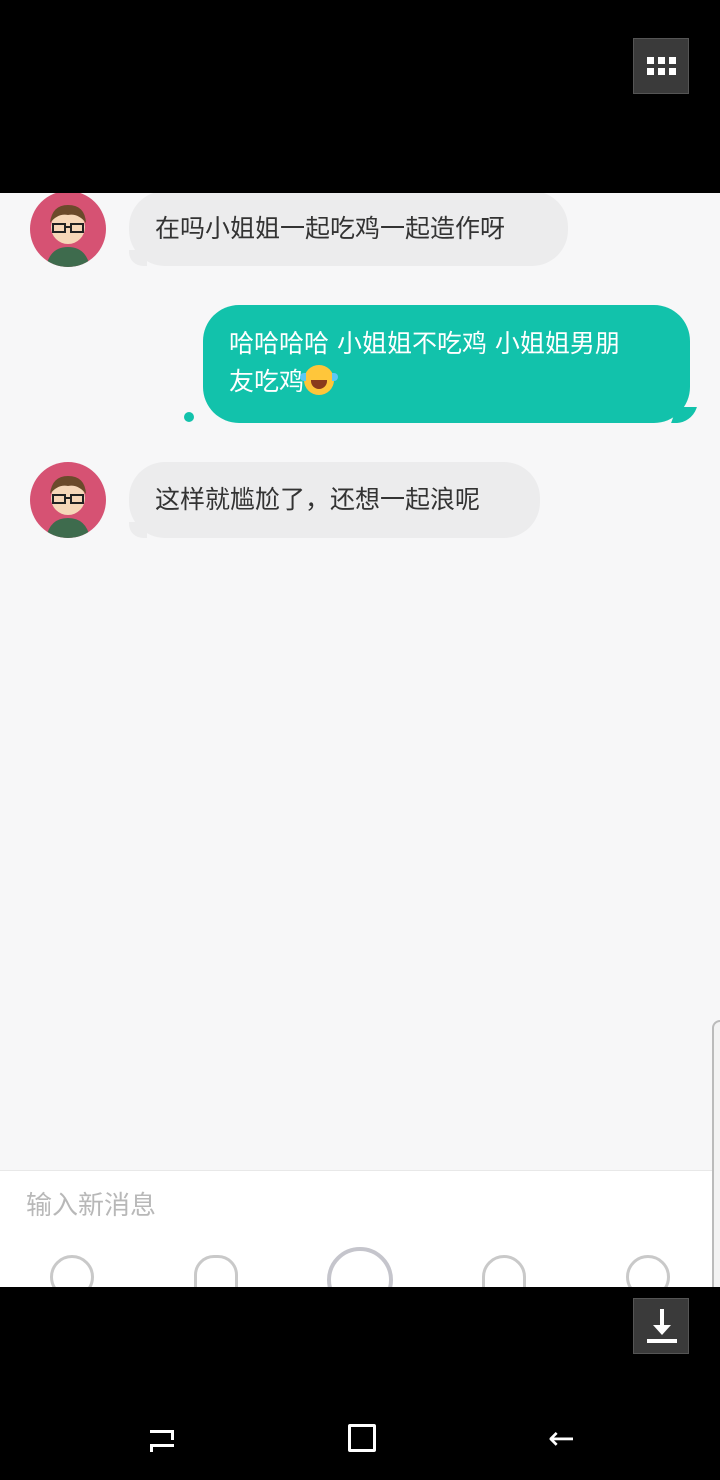  What do you see at coordinates (267, 381) in the screenshot?
I see `message-text-line: 友吃鸡` at bounding box center [267, 381].